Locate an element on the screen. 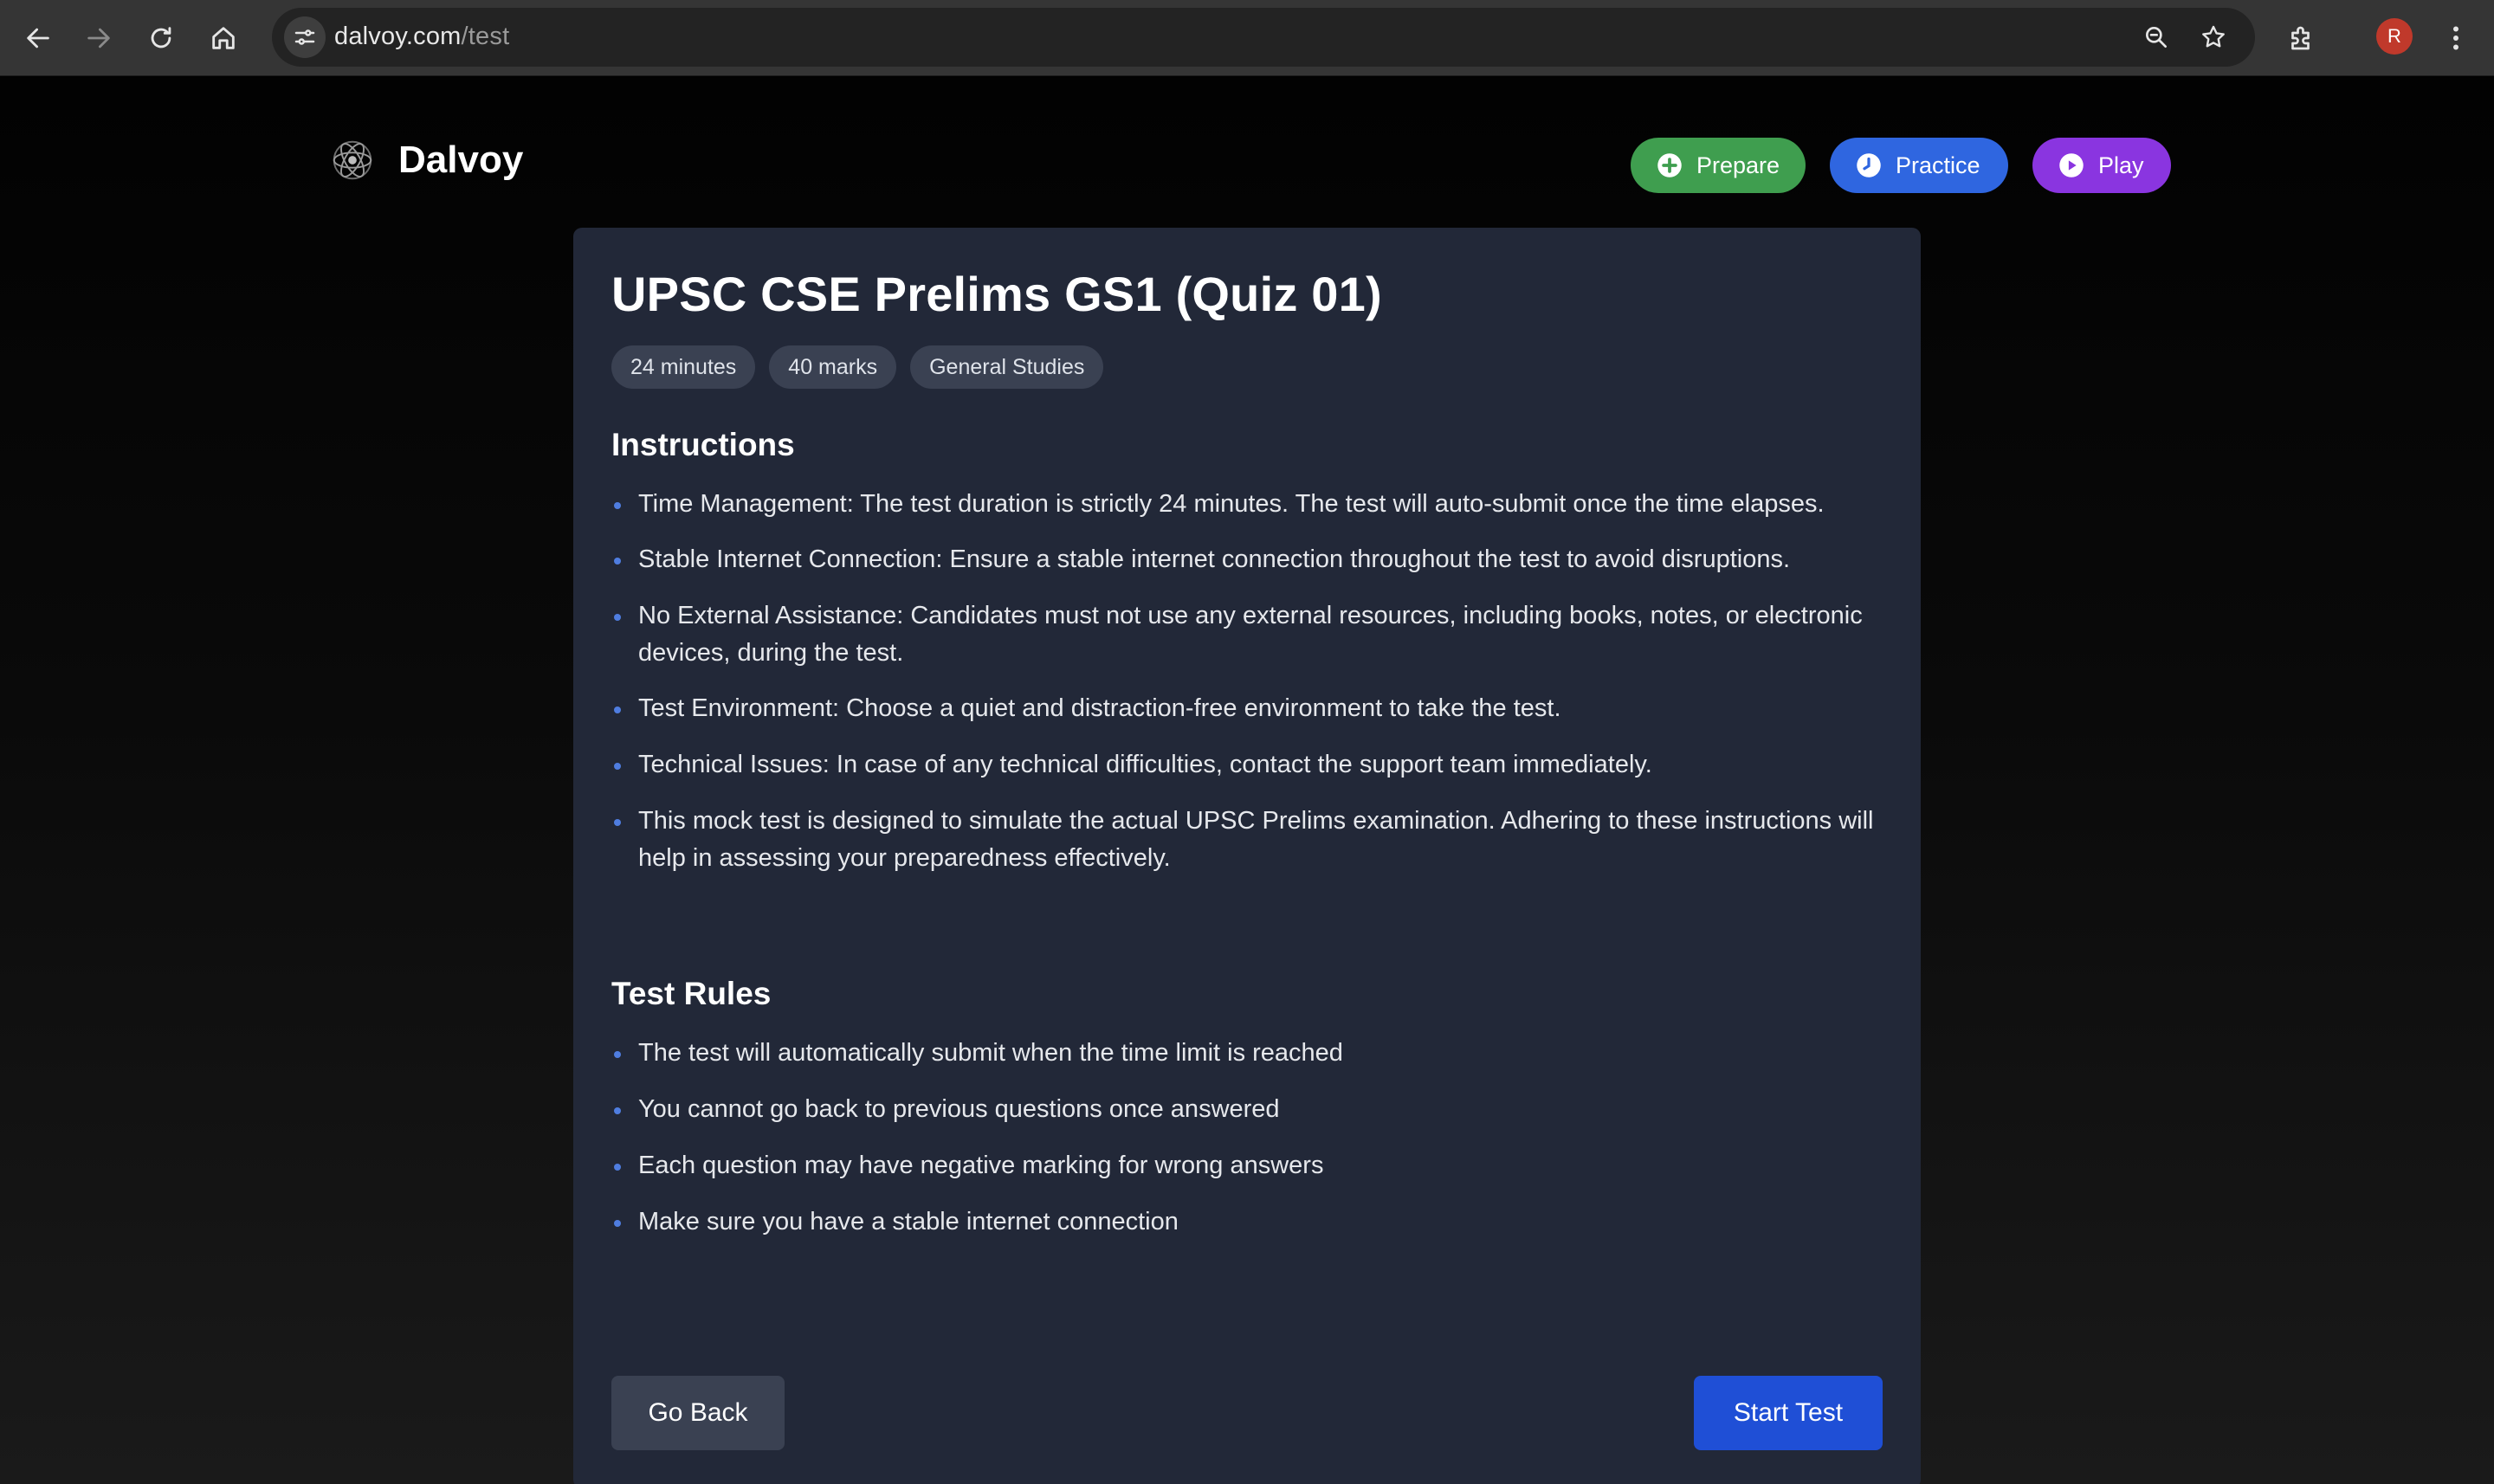  bookmark-star-icon is located at coordinates (2213, 36).